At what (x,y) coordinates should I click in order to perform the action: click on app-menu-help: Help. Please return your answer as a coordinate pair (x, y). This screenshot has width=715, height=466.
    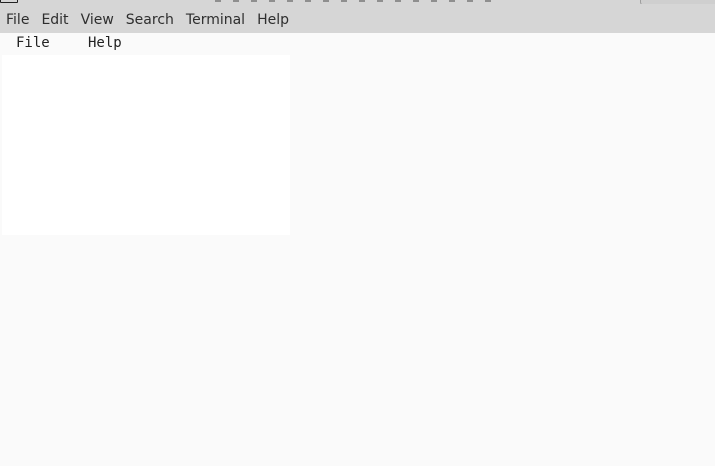
    Looking at the image, I should click on (105, 43).